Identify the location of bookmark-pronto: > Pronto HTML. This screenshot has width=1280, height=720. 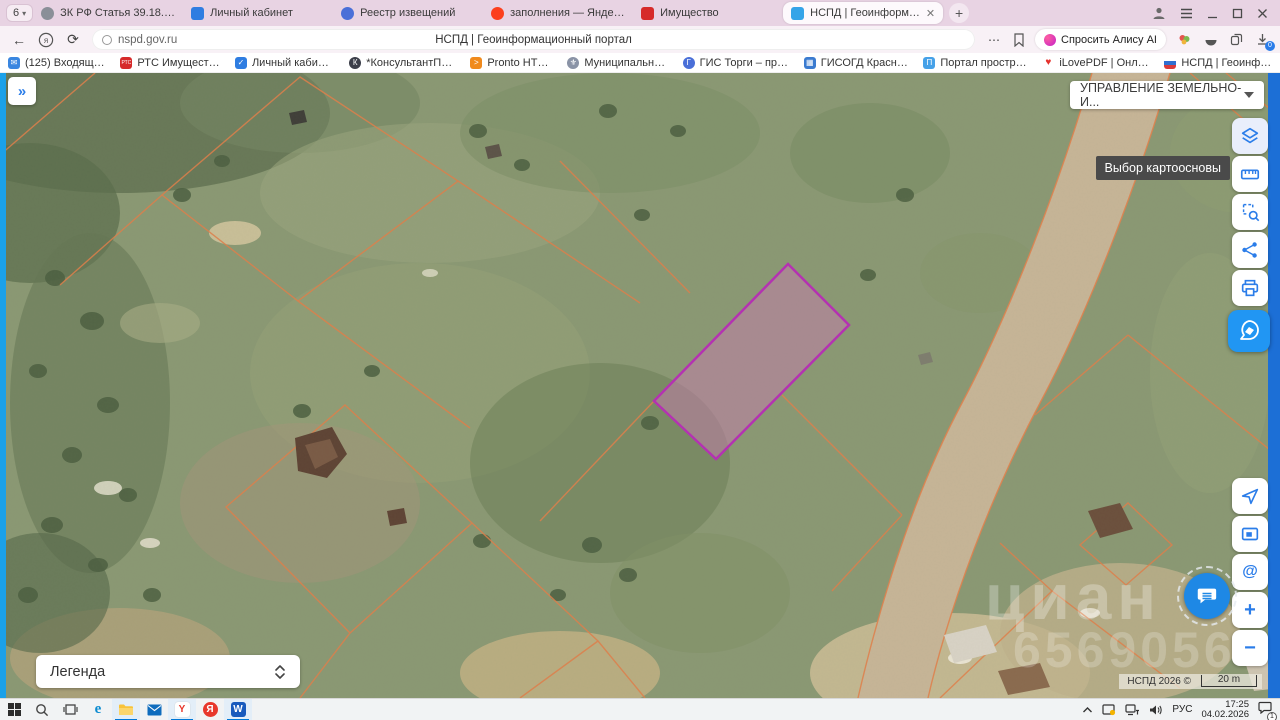
(511, 62).